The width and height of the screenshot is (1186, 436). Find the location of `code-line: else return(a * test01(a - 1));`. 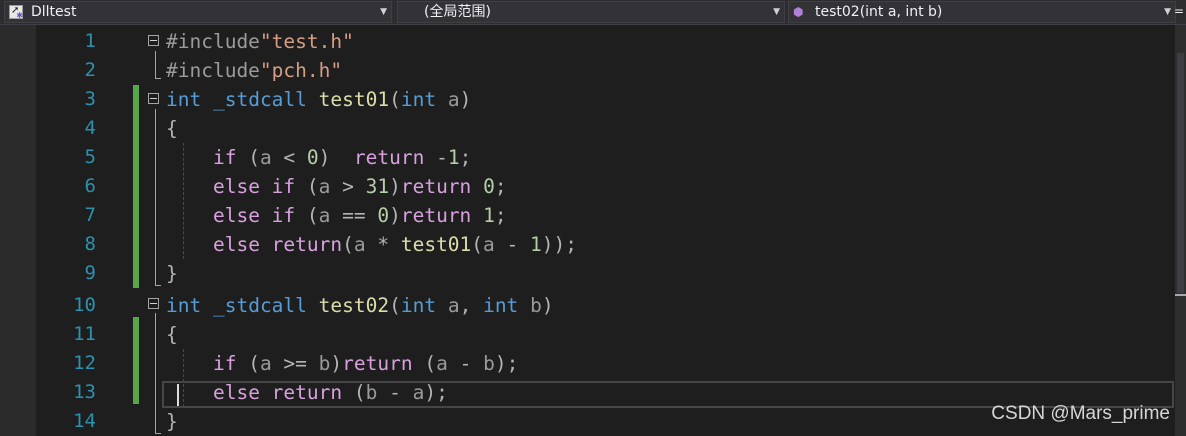

code-line: else return(a * test01(a - 1)); is located at coordinates (371, 244).